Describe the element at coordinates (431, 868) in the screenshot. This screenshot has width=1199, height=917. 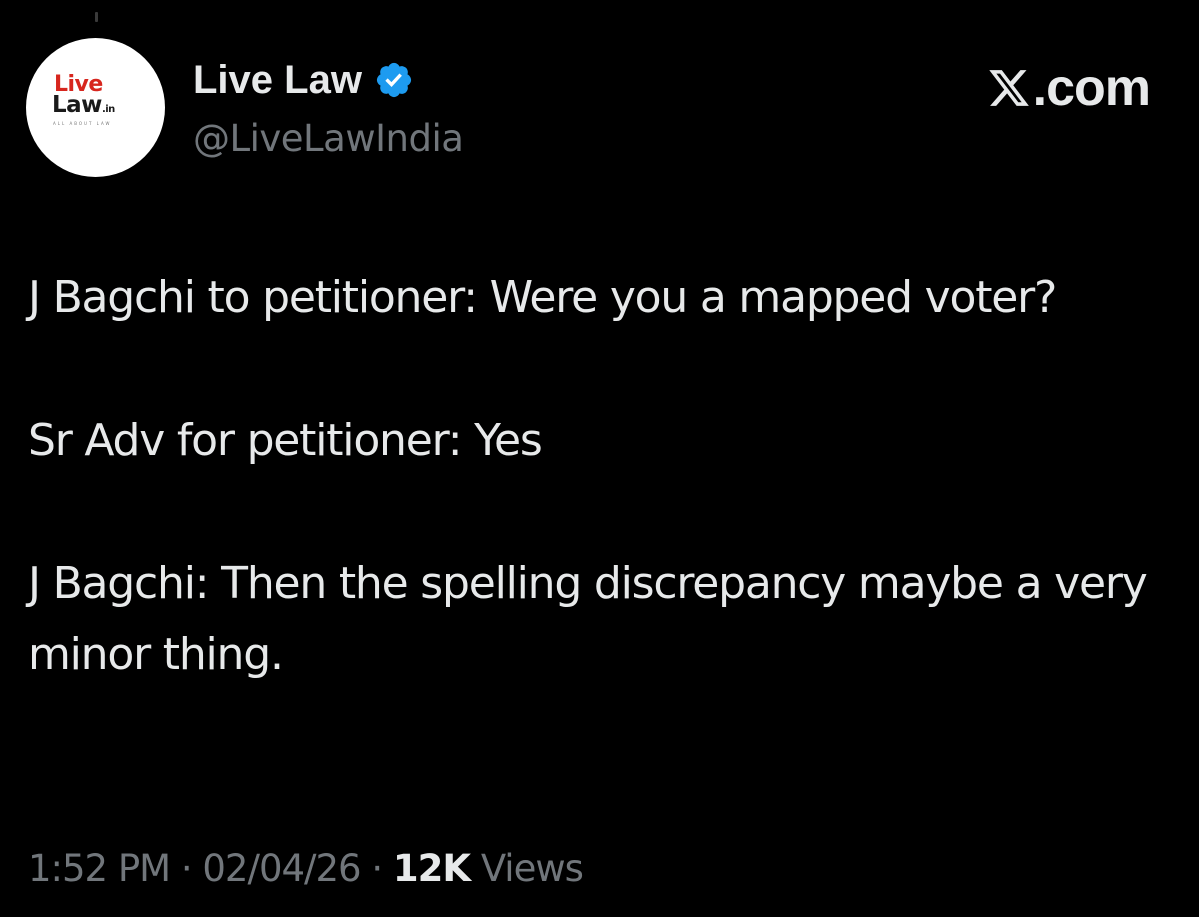
I see `views-count: 12K` at that location.